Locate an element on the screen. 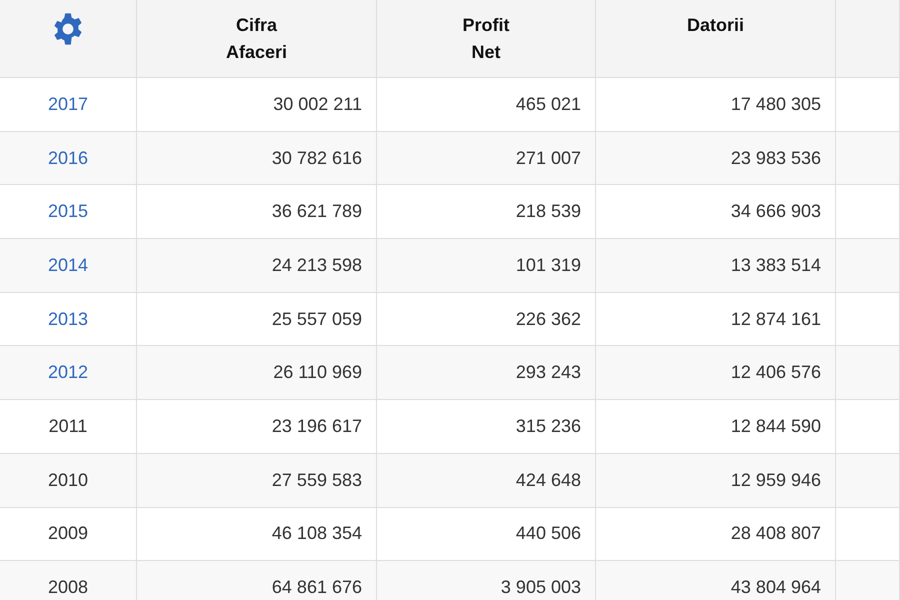 Image resolution: width=900 pixels, height=600 pixels. year-link: 2013 is located at coordinates (68, 319).